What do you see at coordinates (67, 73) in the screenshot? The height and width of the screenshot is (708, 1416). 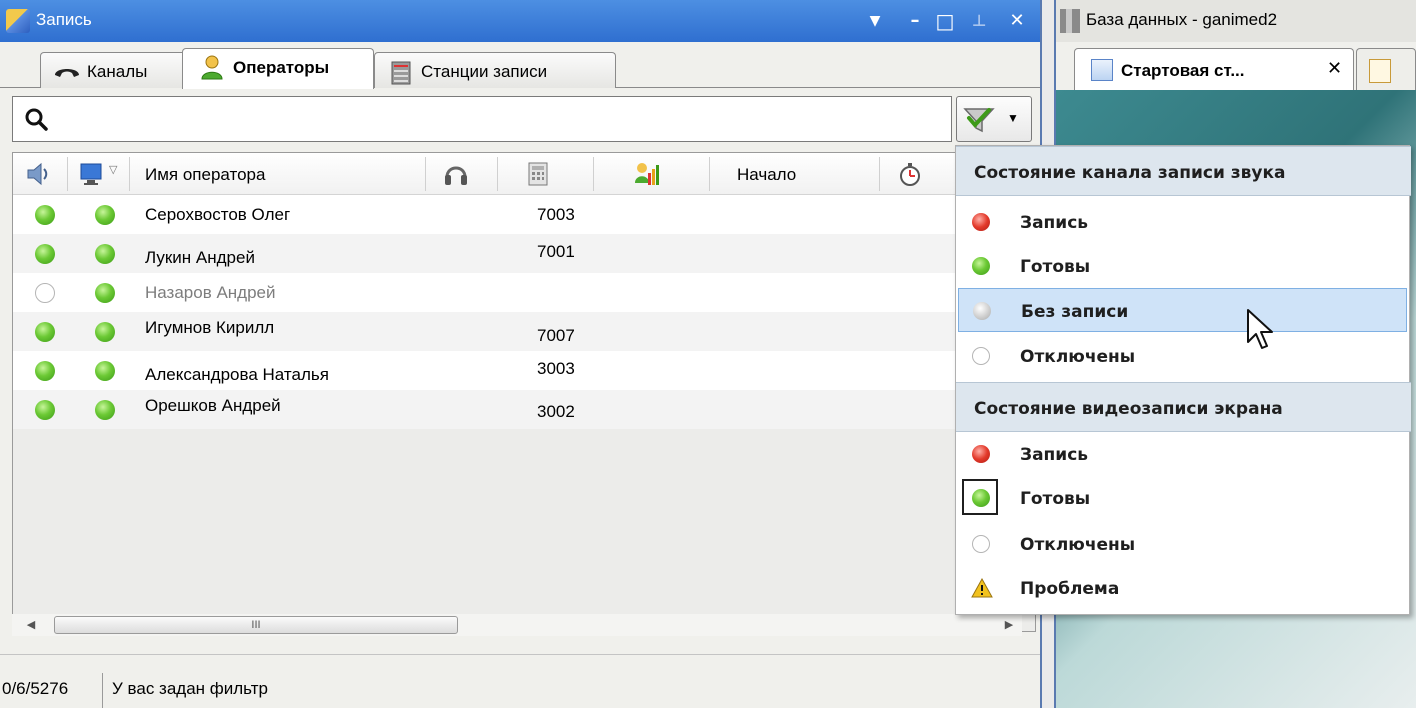 I see `phone-handset-icon` at bounding box center [67, 73].